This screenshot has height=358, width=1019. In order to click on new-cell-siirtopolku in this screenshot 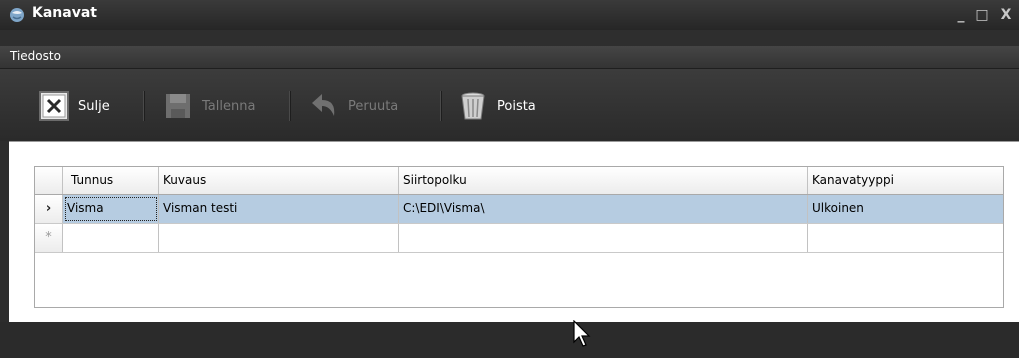, I will do `click(603, 238)`.